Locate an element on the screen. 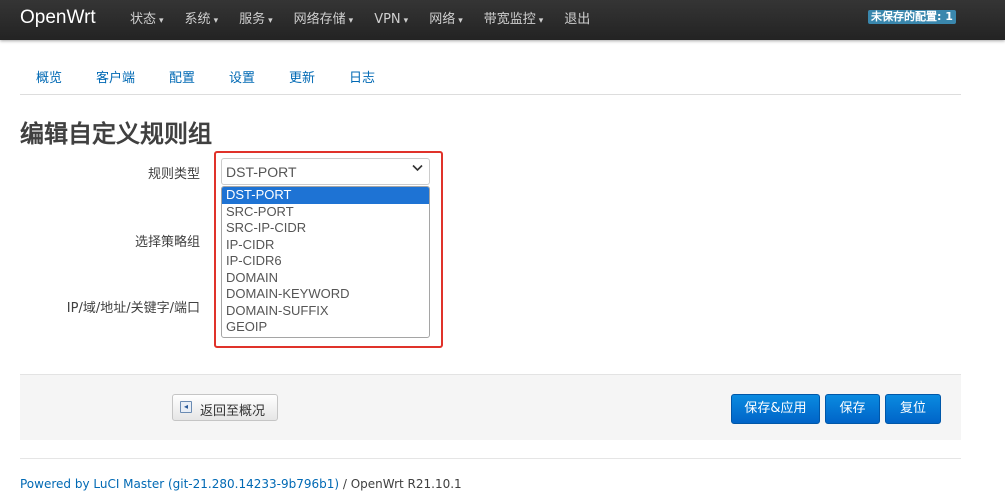 The height and width of the screenshot is (503, 1005). policy-group-label: 选择策略组 is located at coordinates (167, 242).